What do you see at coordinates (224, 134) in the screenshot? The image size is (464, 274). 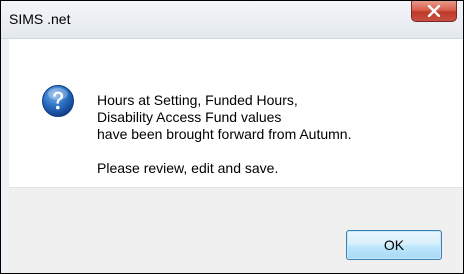 I see `message-line-3: have been brought forward from Autumn.` at bounding box center [224, 134].